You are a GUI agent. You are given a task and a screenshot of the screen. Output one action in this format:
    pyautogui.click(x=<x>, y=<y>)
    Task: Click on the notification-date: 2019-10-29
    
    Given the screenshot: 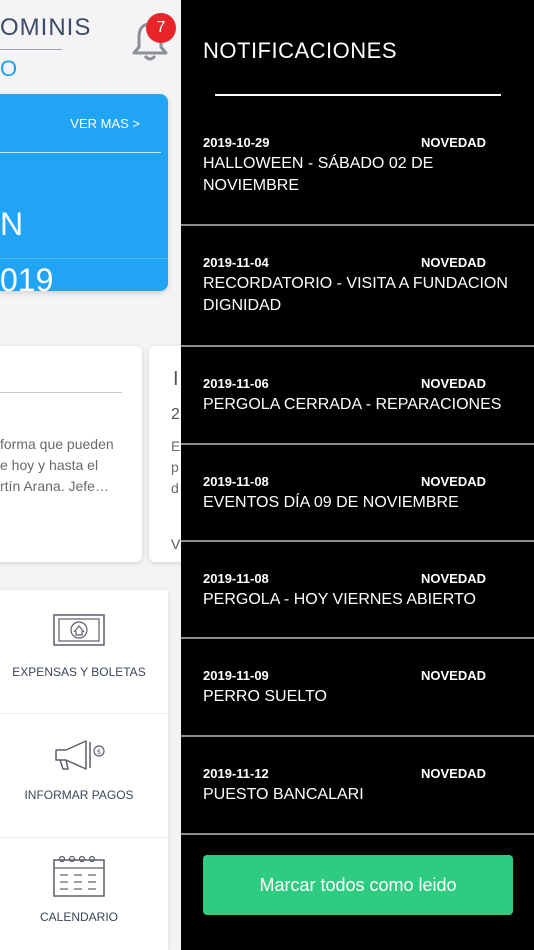 What is the action you would take?
    pyautogui.click(x=236, y=142)
    